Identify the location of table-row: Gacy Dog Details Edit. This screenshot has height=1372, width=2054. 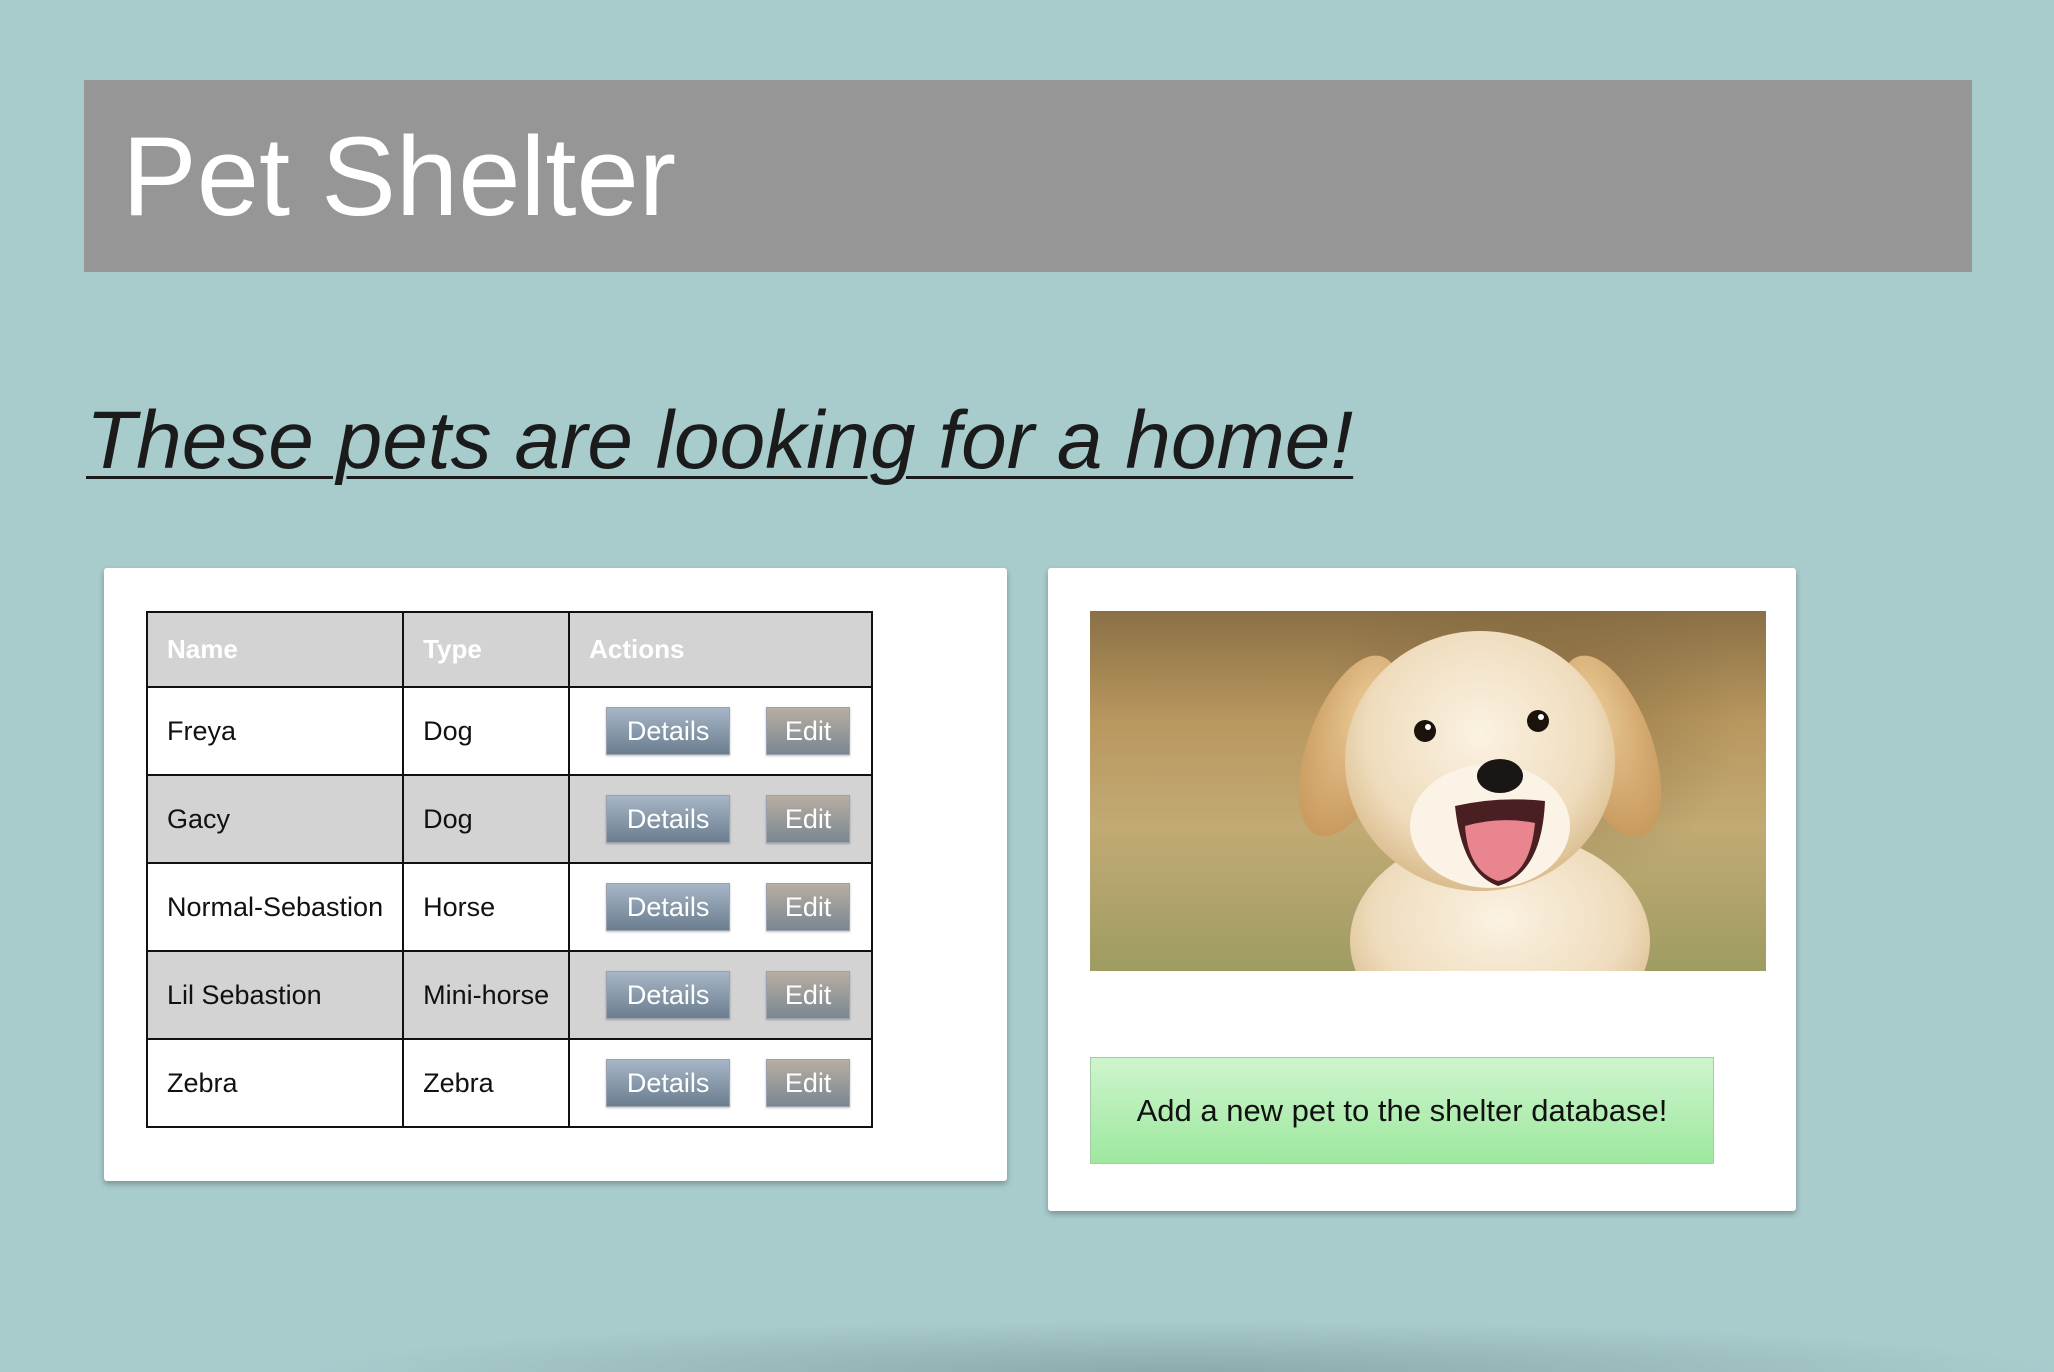
(509, 819).